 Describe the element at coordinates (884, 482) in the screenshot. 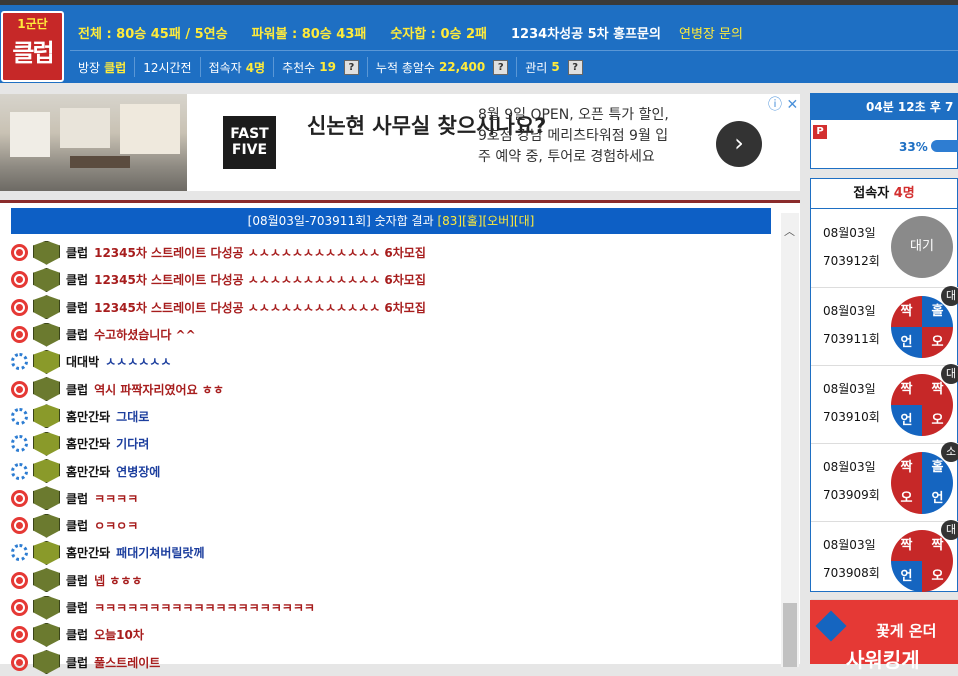

I see `round-entry: 08월03일 703909회 짝 홀 오 언 소` at that location.